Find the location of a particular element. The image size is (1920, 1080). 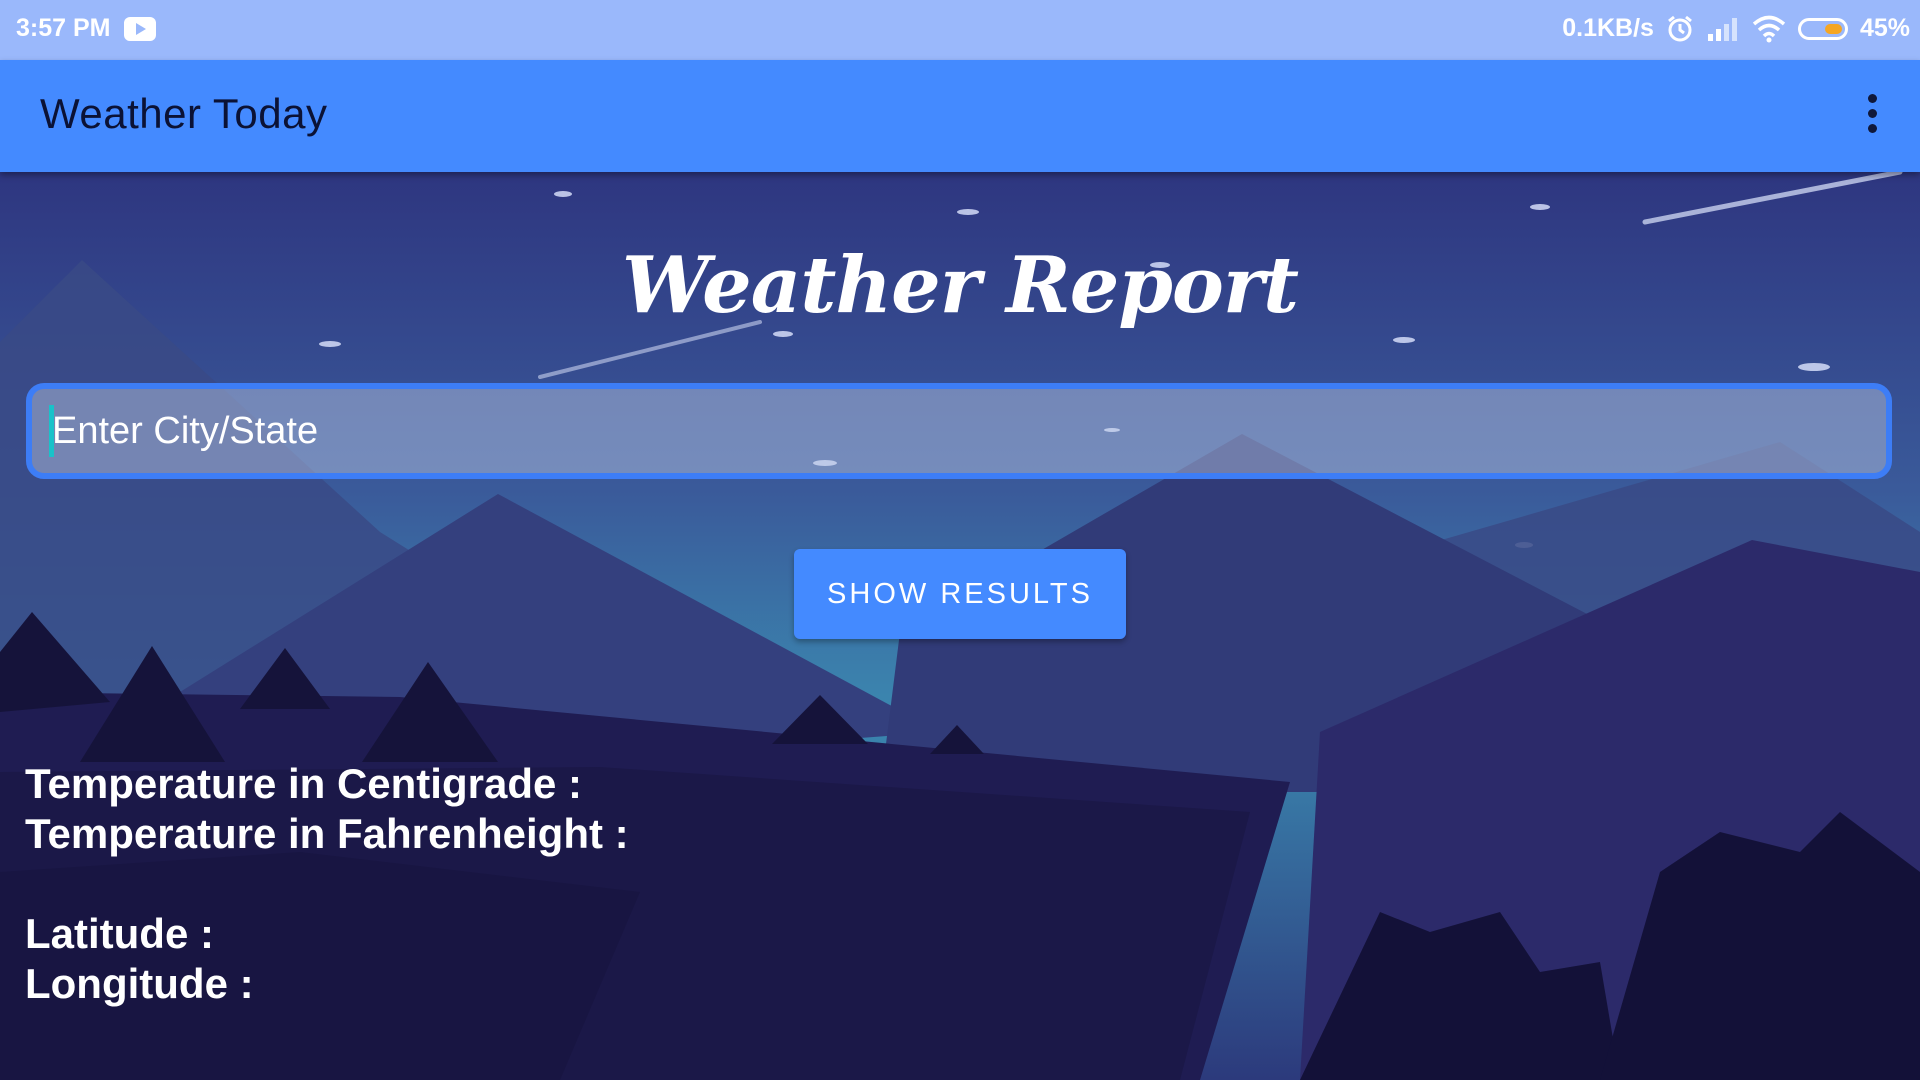

text-caret is located at coordinates (51, 431).